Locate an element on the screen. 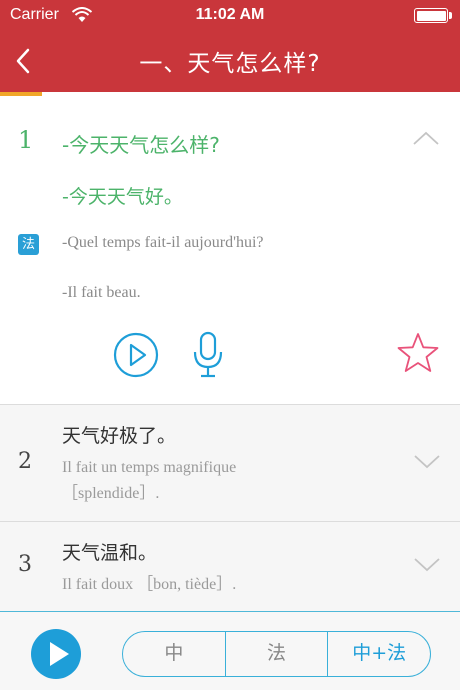 The image size is (460, 690). play-all-button is located at coordinates (56, 654).